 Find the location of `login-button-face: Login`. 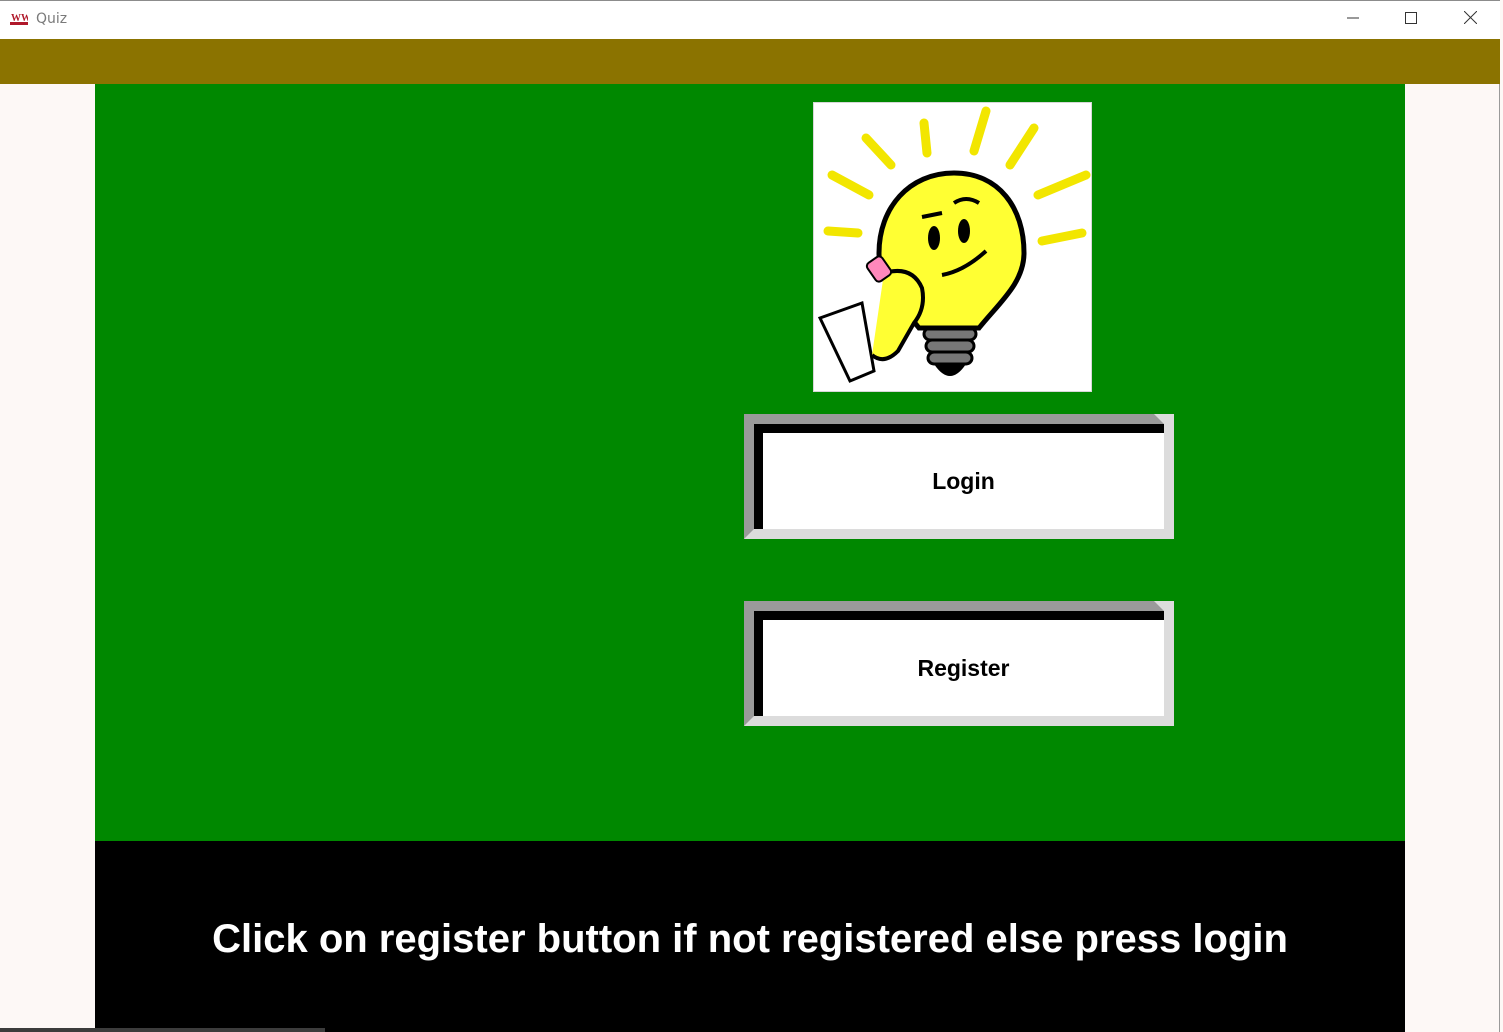

login-button-face: Login is located at coordinates (959, 476).